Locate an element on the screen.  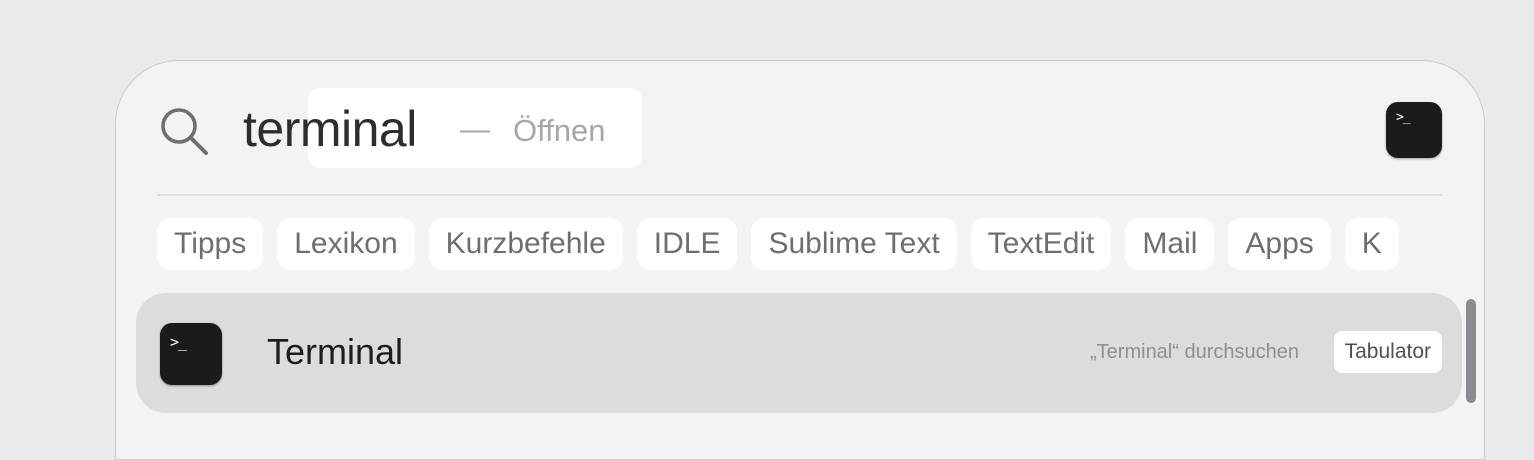
query-action-hint: Öffnen is located at coordinates (559, 130).